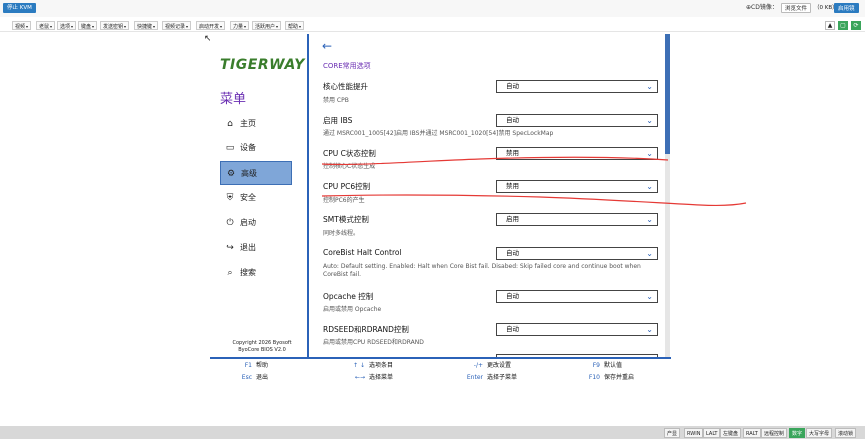 Image resolution: width=865 pixels, height=439 pixels. Describe the element at coordinates (577, 186) in the screenshot. I see `select-pc6: 禁用 ⌄` at that location.